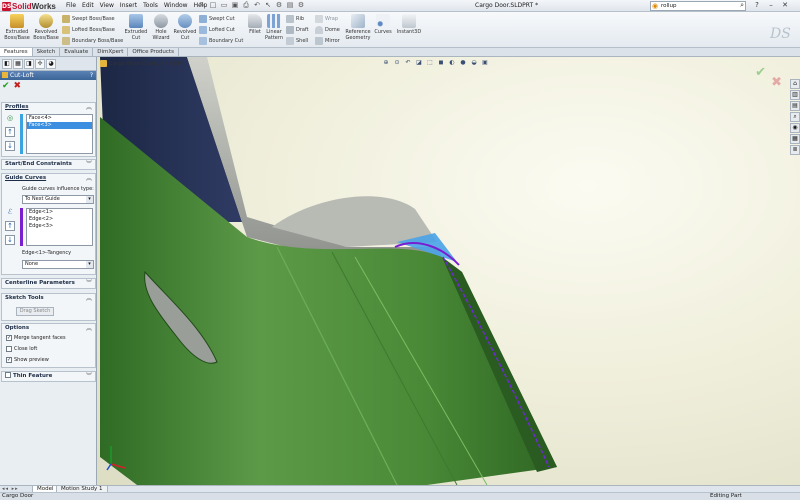  I want to click on dome-button: Dome, so click(327, 30).